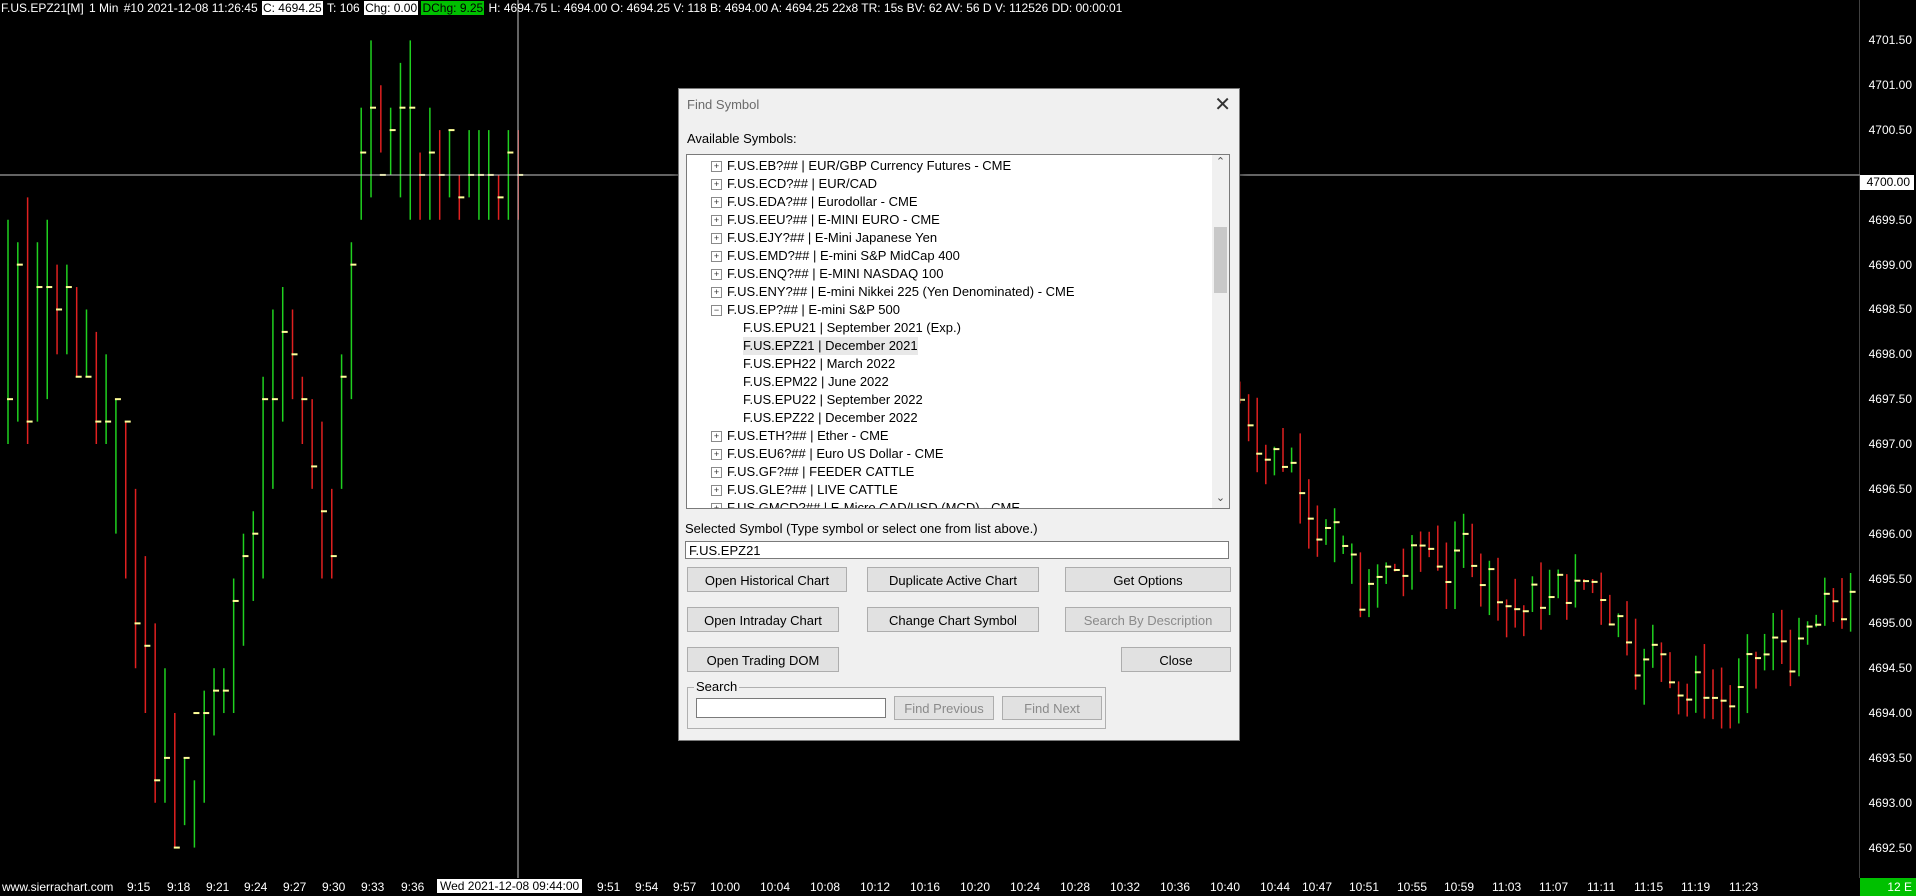  I want to click on tree-item-label: F.US.EPZ21 | December 2021, so click(830, 345).